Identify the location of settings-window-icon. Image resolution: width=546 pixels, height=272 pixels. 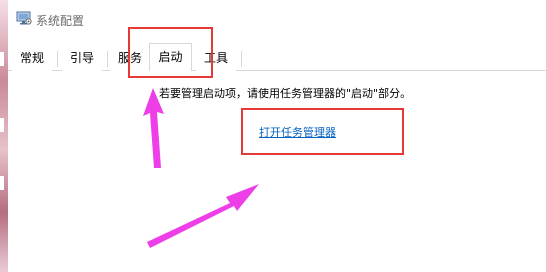
(24, 18).